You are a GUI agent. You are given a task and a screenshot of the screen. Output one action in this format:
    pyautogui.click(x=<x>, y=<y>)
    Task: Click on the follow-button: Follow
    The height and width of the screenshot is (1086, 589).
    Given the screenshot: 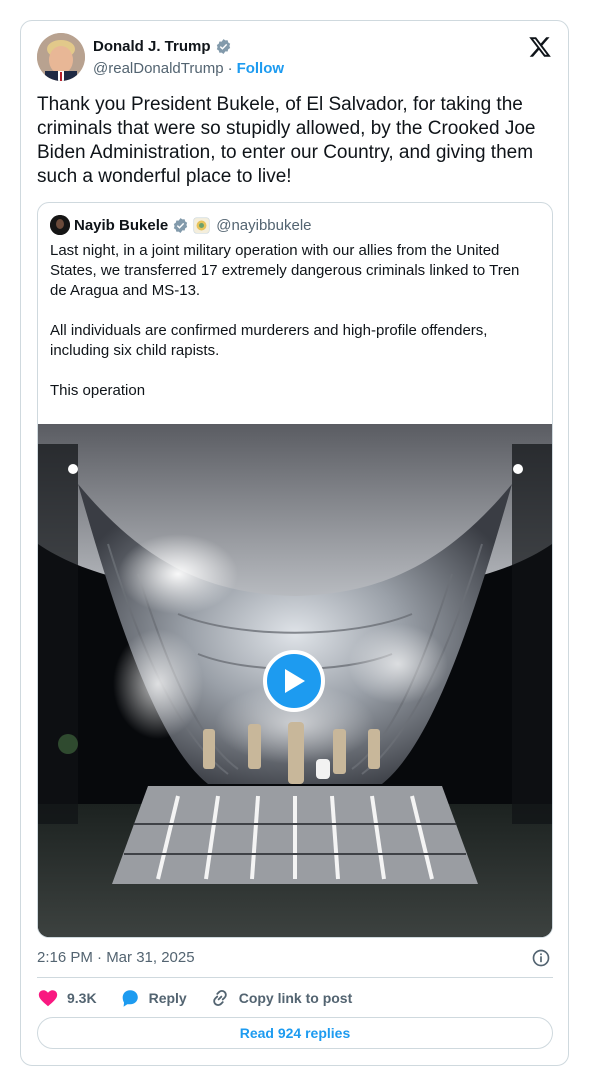 What is the action you would take?
    pyautogui.click(x=261, y=68)
    